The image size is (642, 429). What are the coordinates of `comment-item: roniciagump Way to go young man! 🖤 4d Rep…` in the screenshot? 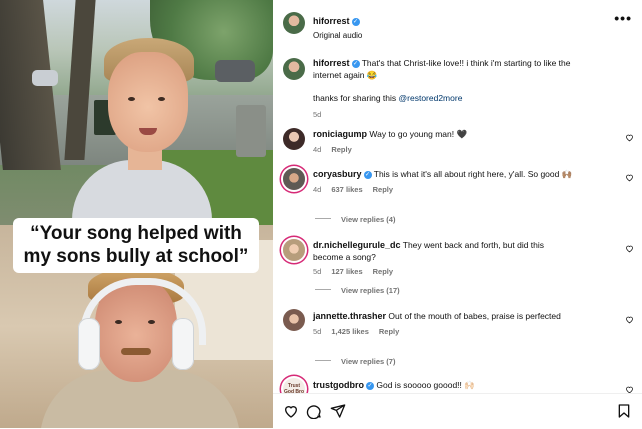 It's located at (390, 141).